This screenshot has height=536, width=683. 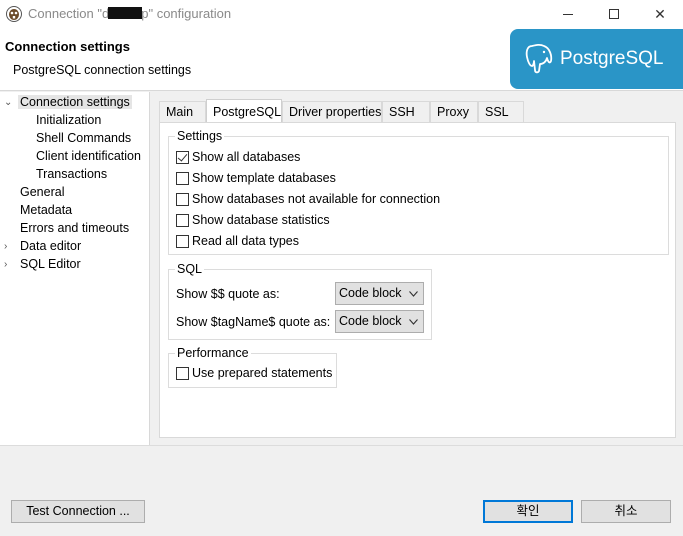 I want to click on close-icon: ✕, so click(x=660, y=13).